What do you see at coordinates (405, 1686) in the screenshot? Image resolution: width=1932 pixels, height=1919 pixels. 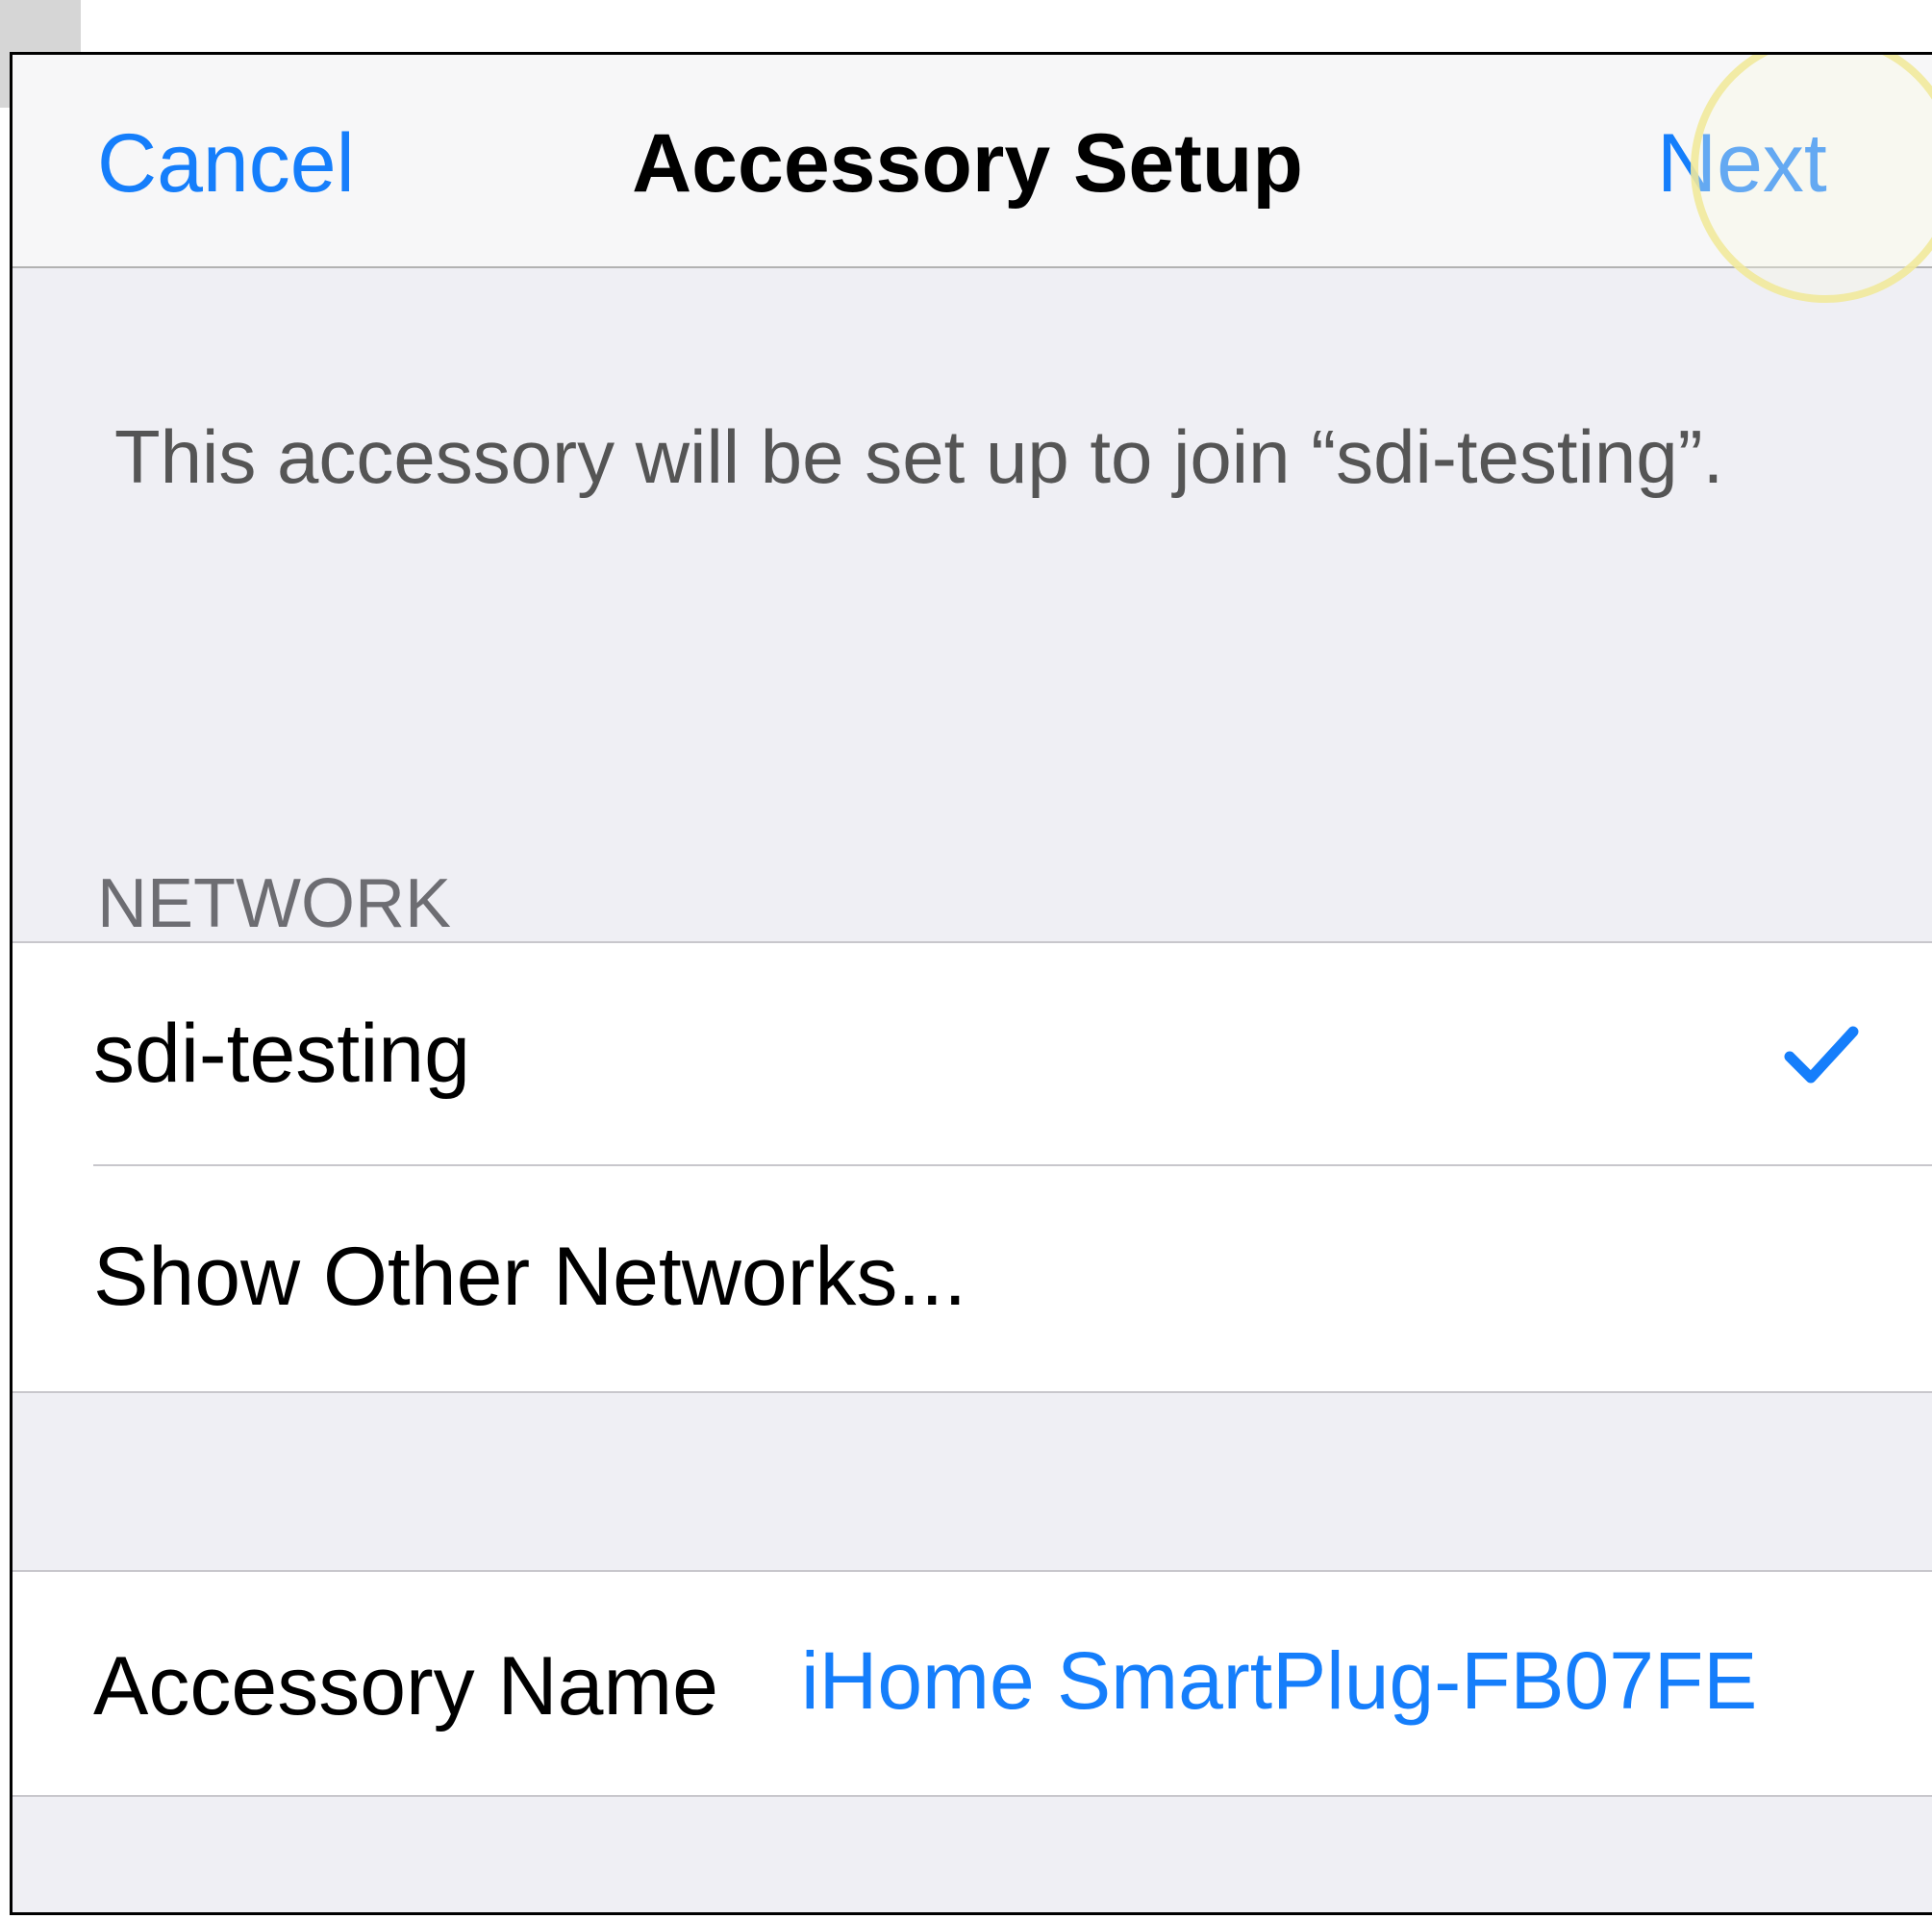 I see `accessory-name-label: Accessory Name` at bounding box center [405, 1686].